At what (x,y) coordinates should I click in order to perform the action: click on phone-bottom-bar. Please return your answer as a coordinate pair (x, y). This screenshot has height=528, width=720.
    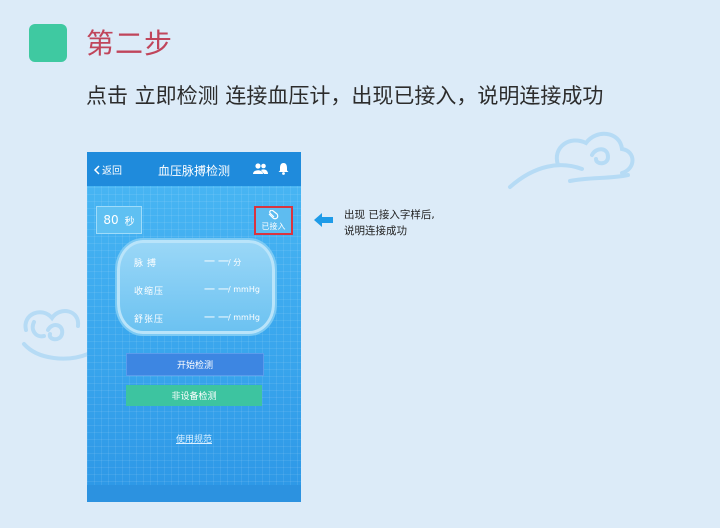
    Looking at the image, I should click on (194, 493).